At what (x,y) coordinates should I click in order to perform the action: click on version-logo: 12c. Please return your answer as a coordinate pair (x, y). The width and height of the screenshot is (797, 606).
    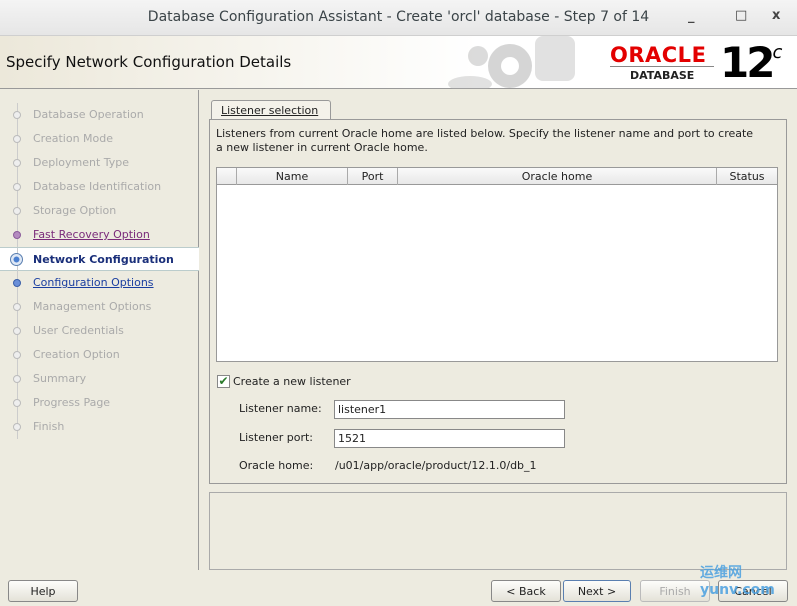
    Looking at the image, I should click on (751, 62).